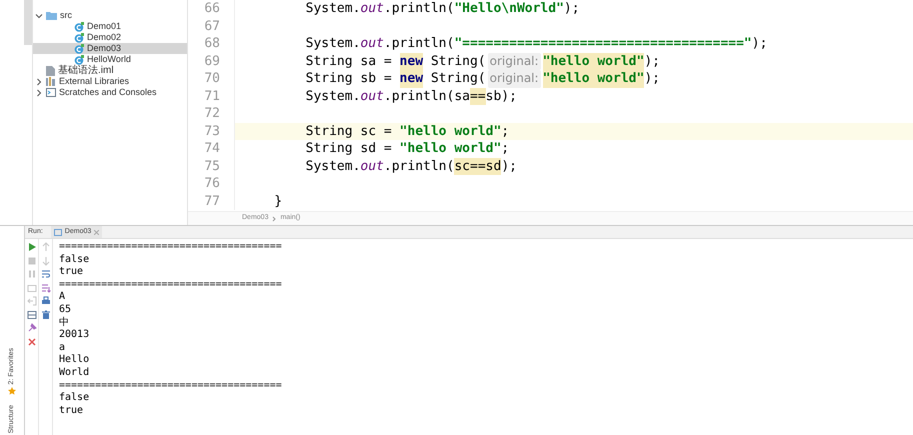 This screenshot has width=913, height=435. Describe the element at coordinates (212, 79) in the screenshot. I see `line-number: 70` at that location.